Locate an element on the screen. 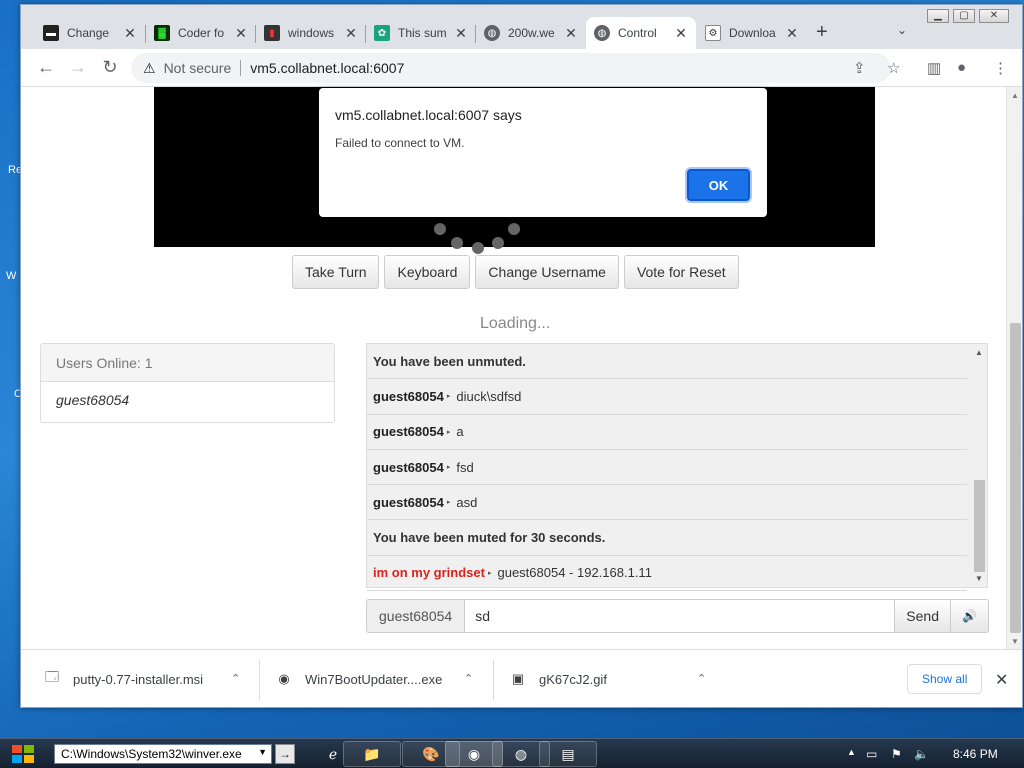  chevron-down-icon: ▼ is located at coordinates (262, 752).